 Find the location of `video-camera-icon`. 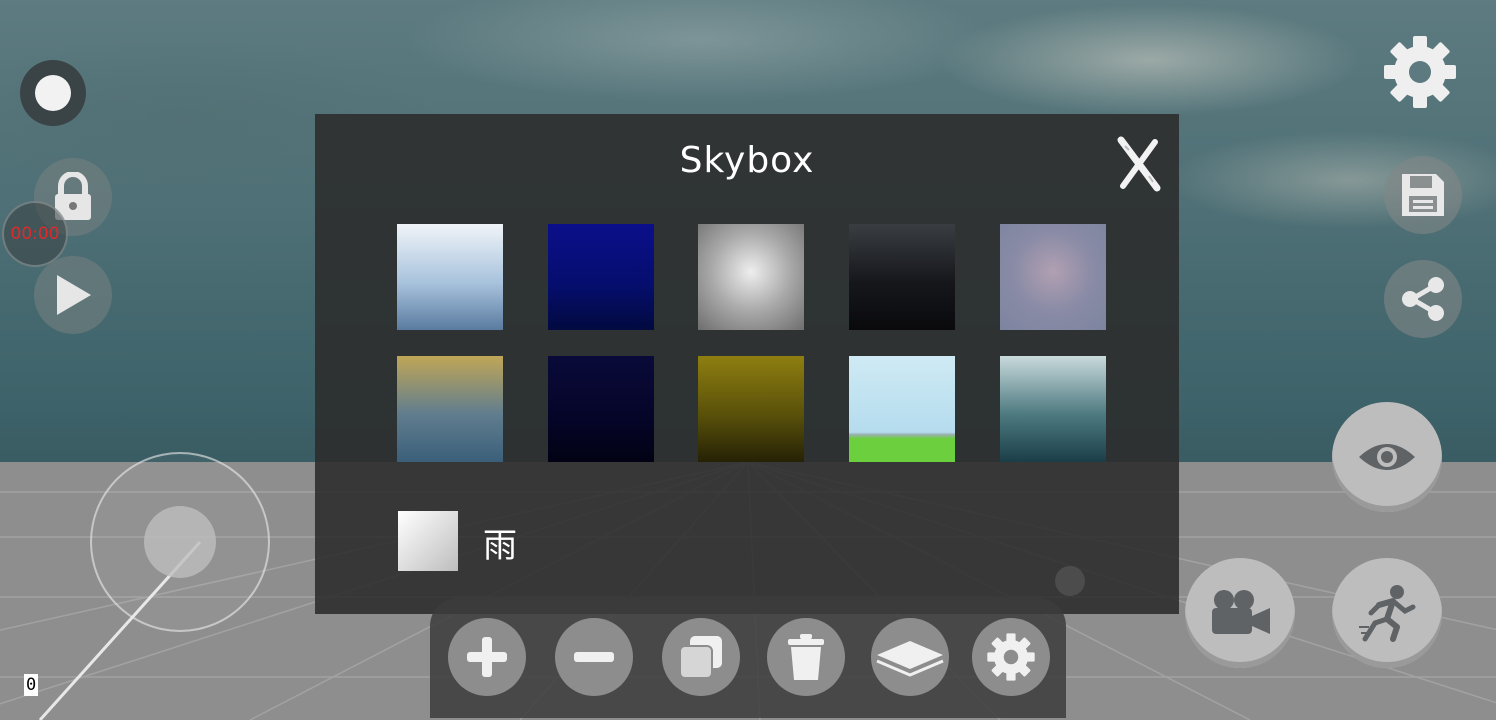

video-camera-icon is located at coordinates (1241, 612).